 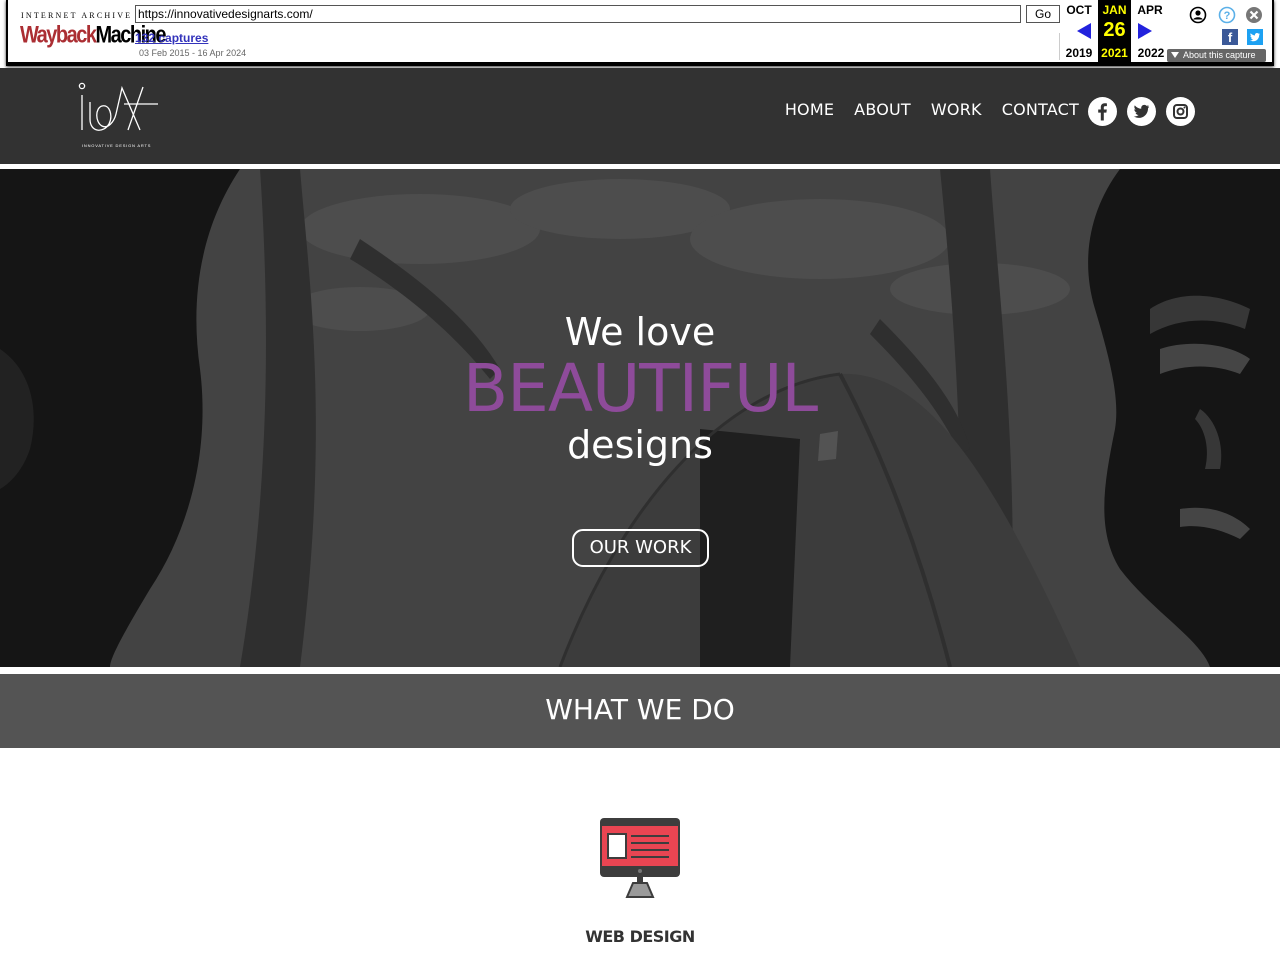 What do you see at coordinates (1151, 53) in the screenshot?
I see `next-year-link: 2022` at bounding box center [1151, 53].